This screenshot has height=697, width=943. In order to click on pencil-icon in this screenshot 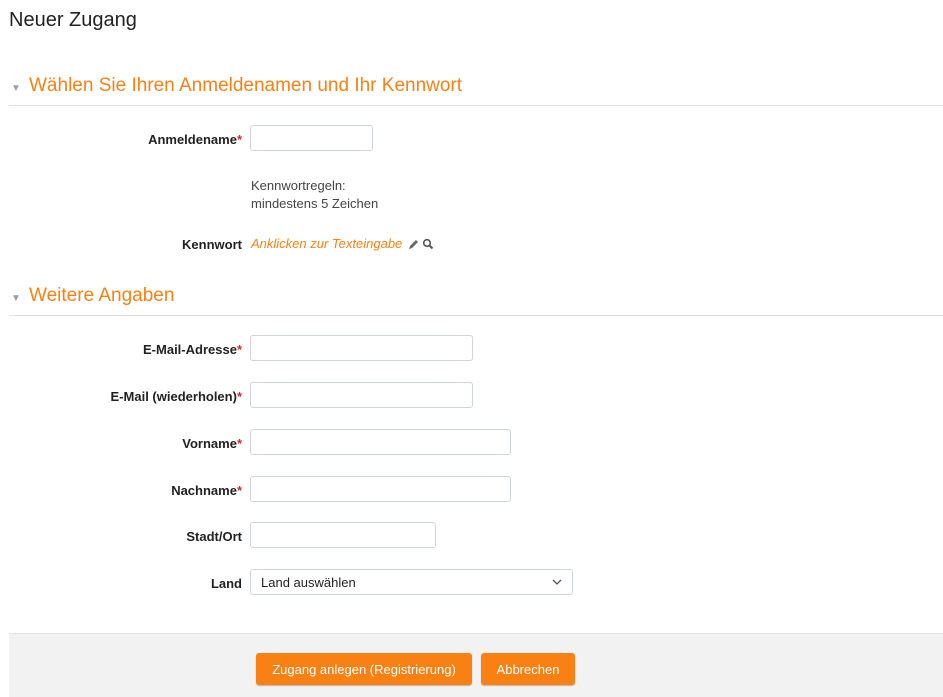, I will do `click(414, 244)`.